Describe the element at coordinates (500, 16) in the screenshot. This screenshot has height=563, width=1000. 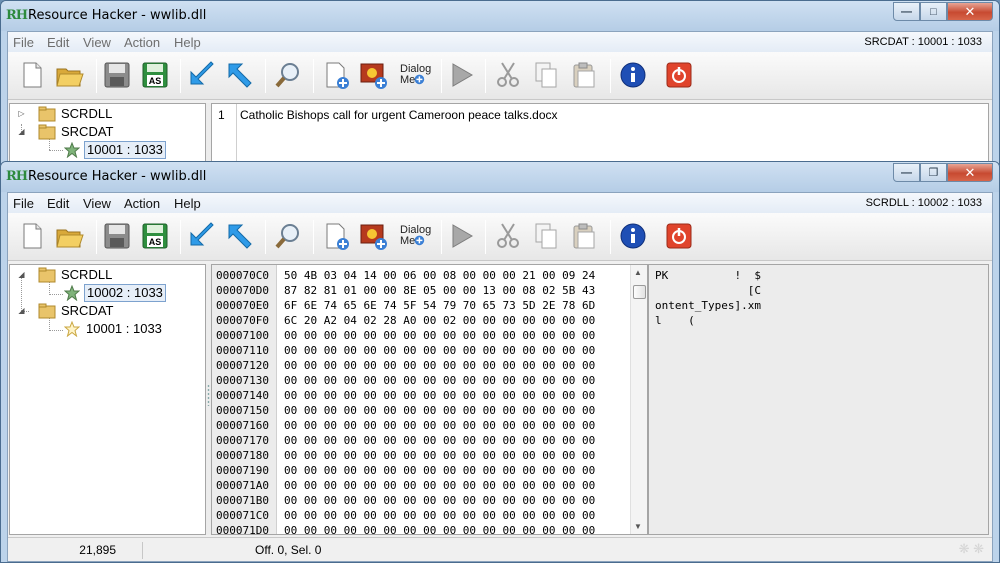
I see `title-bar: RH Resource Hacker - wwlib.dll — □ ✕` at that location.